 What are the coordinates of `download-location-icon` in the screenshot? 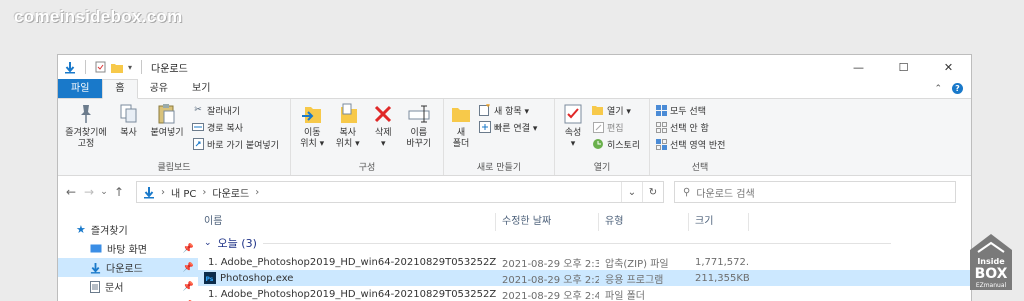 It's located at (149, 192).